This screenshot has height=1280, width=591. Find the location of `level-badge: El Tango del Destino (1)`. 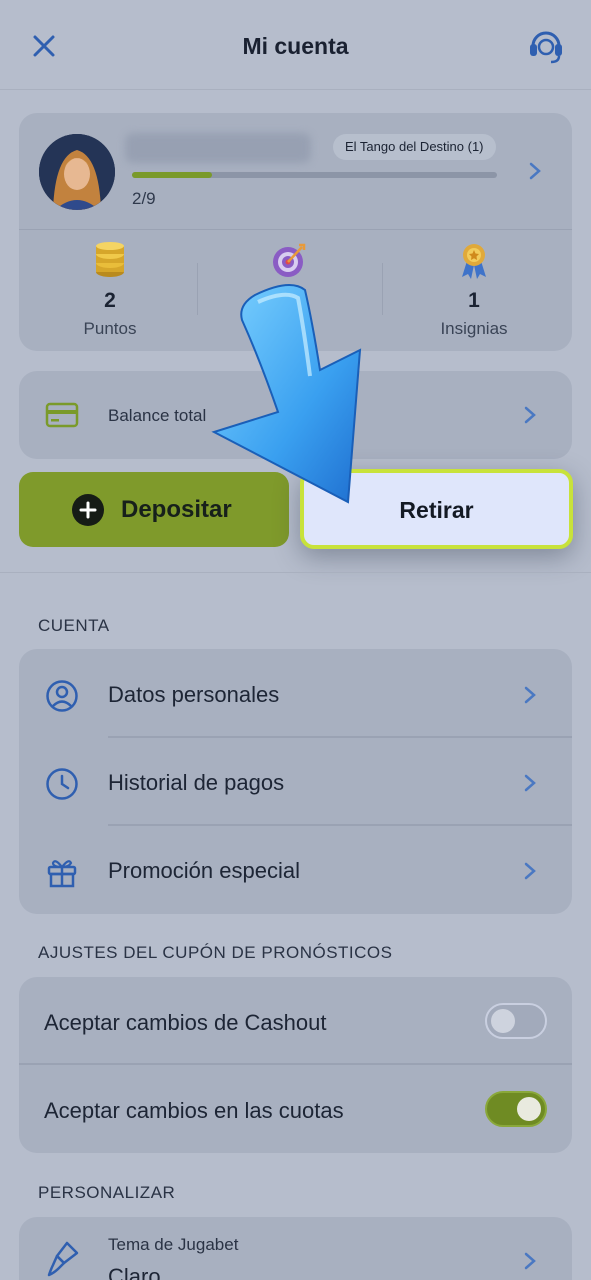

level-badge: El Tango del Destino (1) is located at coordinates (414, 147).